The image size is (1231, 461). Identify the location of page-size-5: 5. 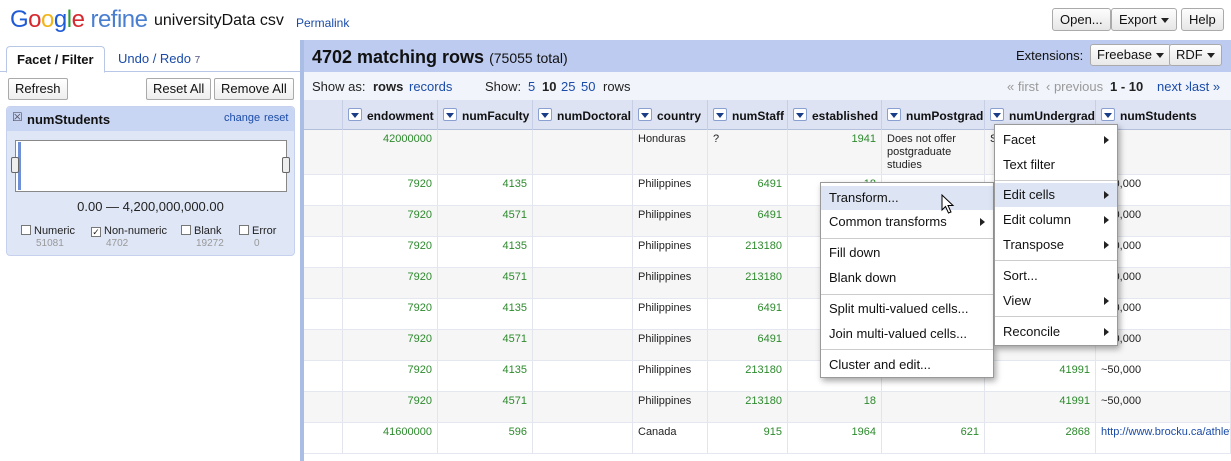
(531, 86).